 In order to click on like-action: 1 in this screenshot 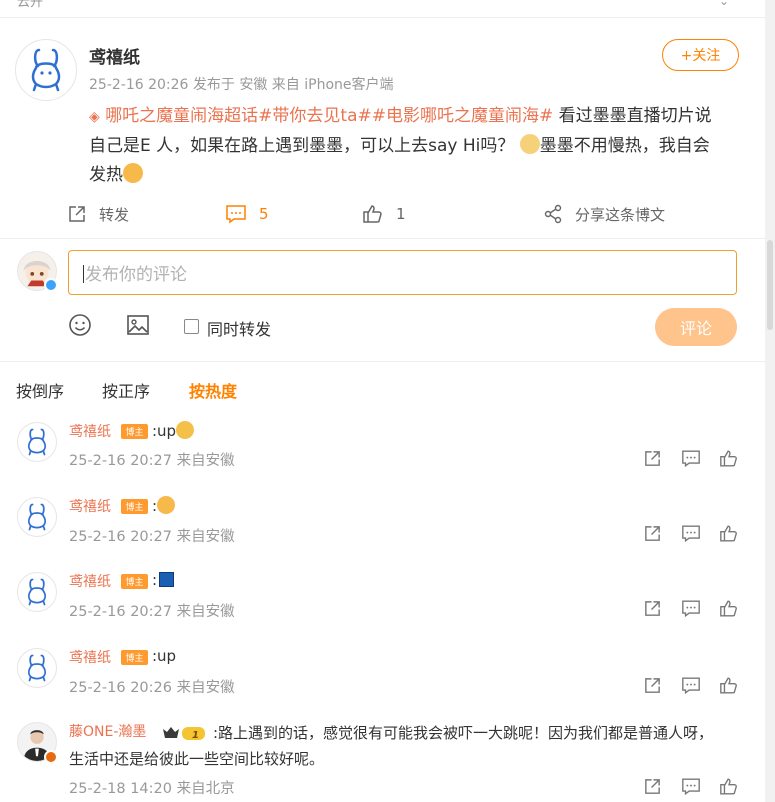, I will do `click(384, 214)`.